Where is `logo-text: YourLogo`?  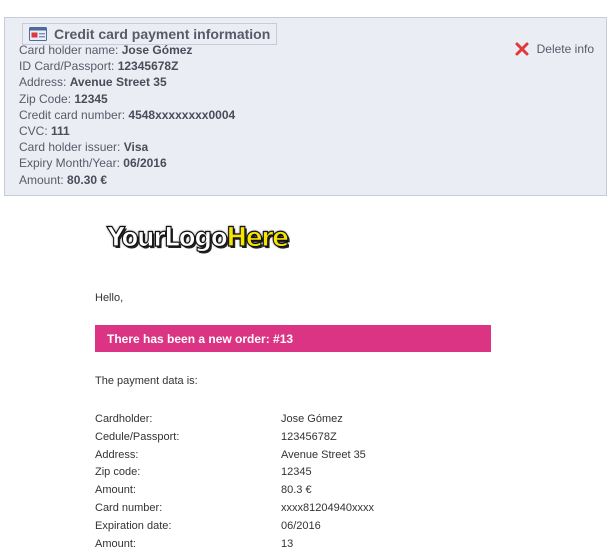 logo-text: YourLogo is located at coordinates (167, 237).